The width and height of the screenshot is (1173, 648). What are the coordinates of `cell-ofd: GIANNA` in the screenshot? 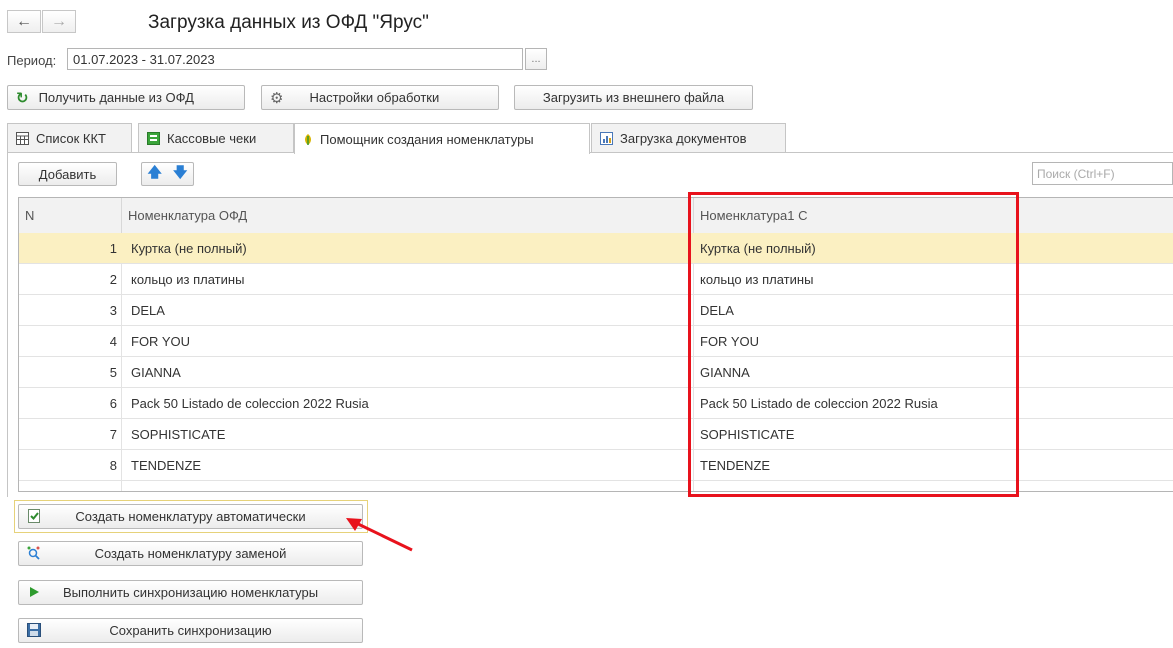 It's located at (156, 372).